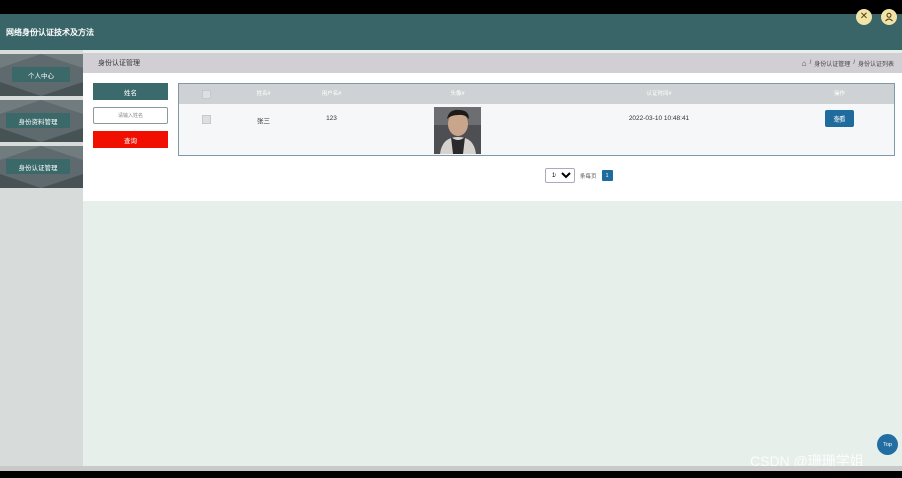  Describe the element at coordinates (607, 175) in the screenshot. I see `page-number-button: 1` at that location.